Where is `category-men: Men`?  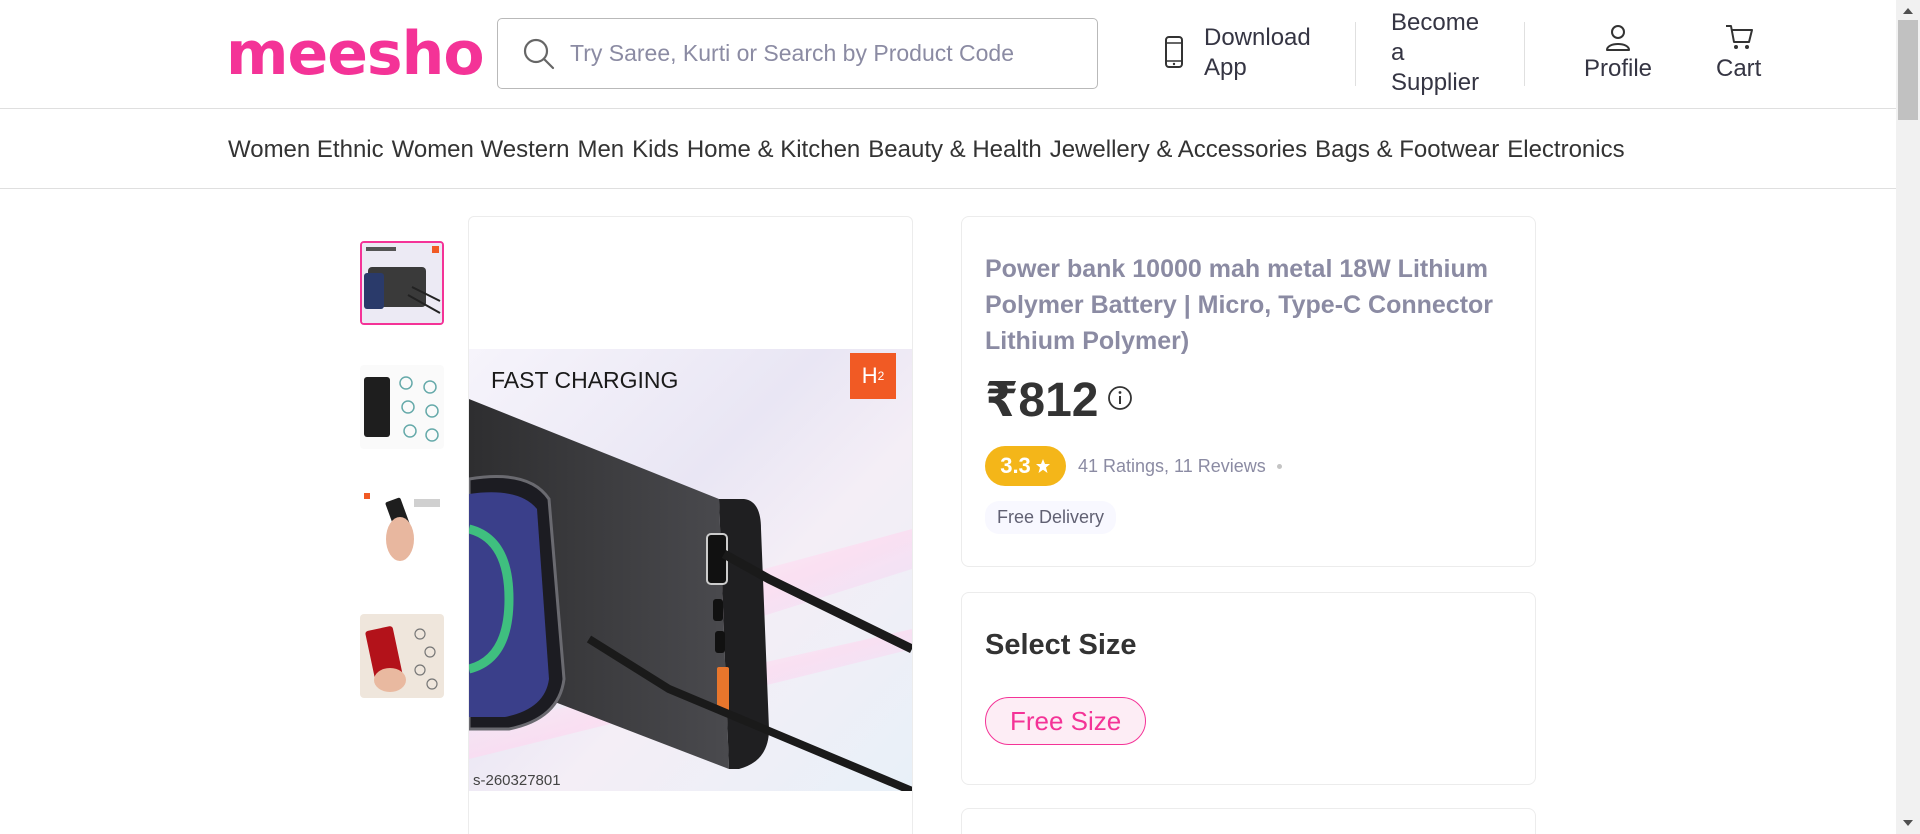
category-men: Men is located at coordinates (600, 150).